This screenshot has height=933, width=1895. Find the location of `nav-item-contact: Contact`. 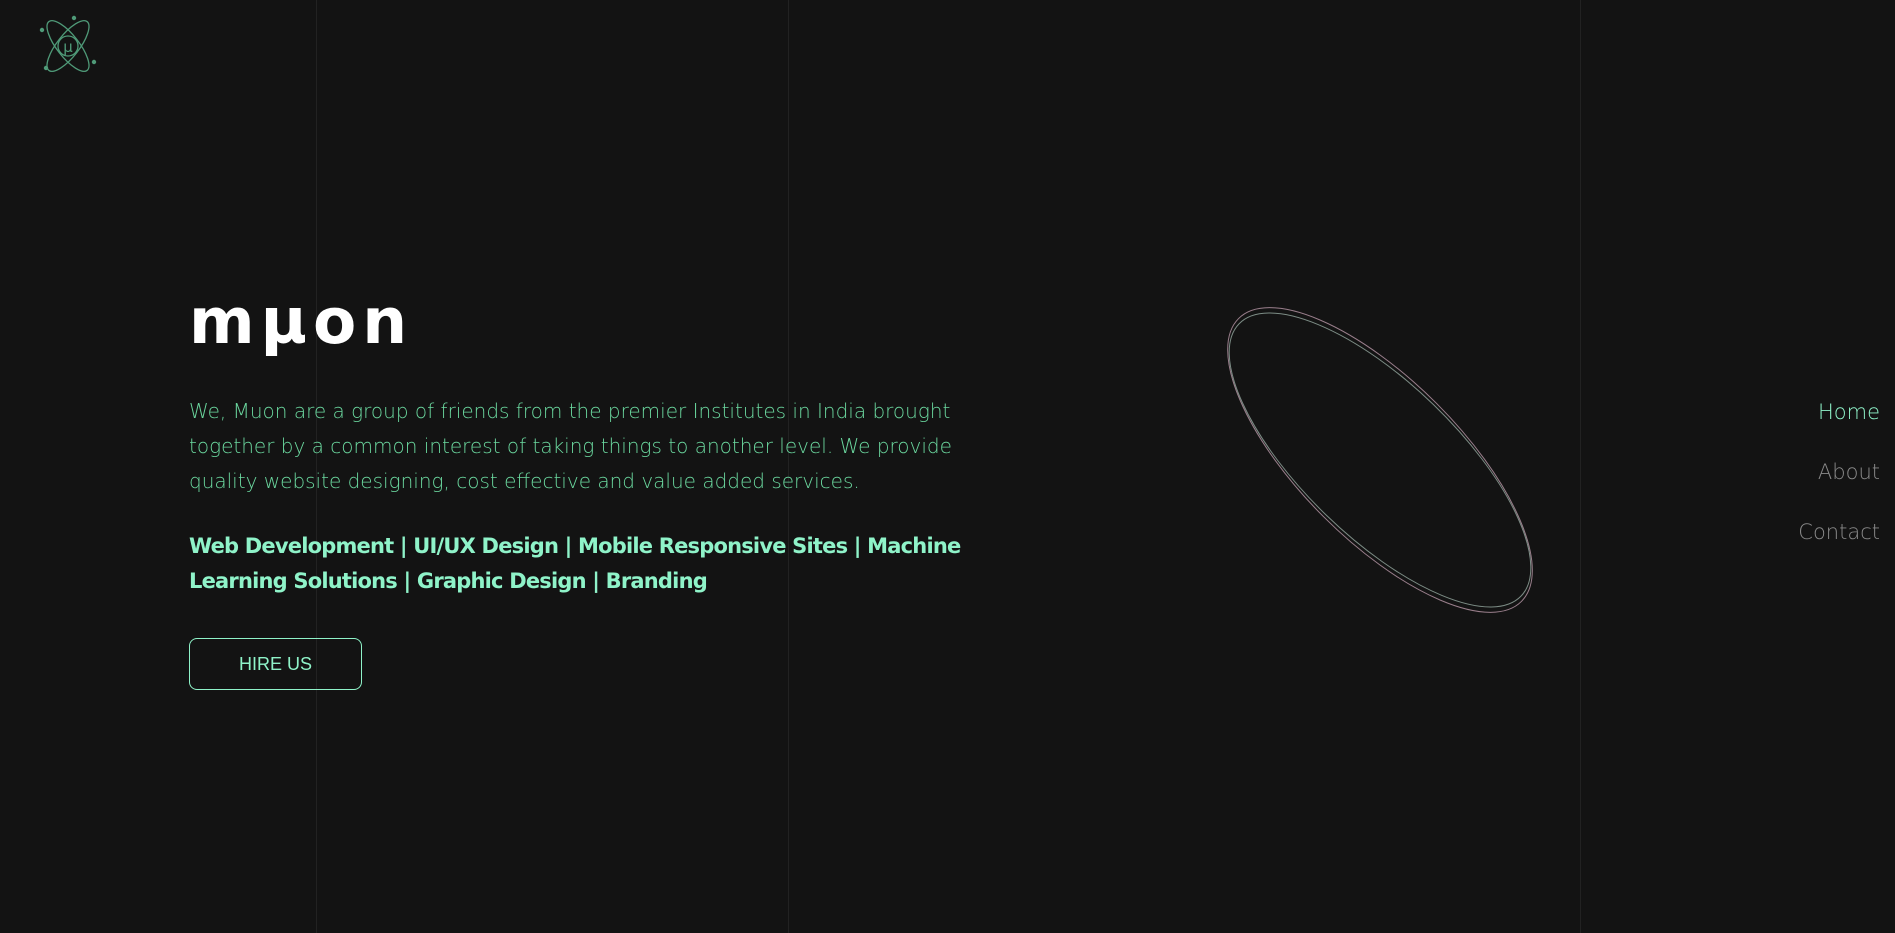

nav-item-contact: Contact is located at coordinates (1839, 544).